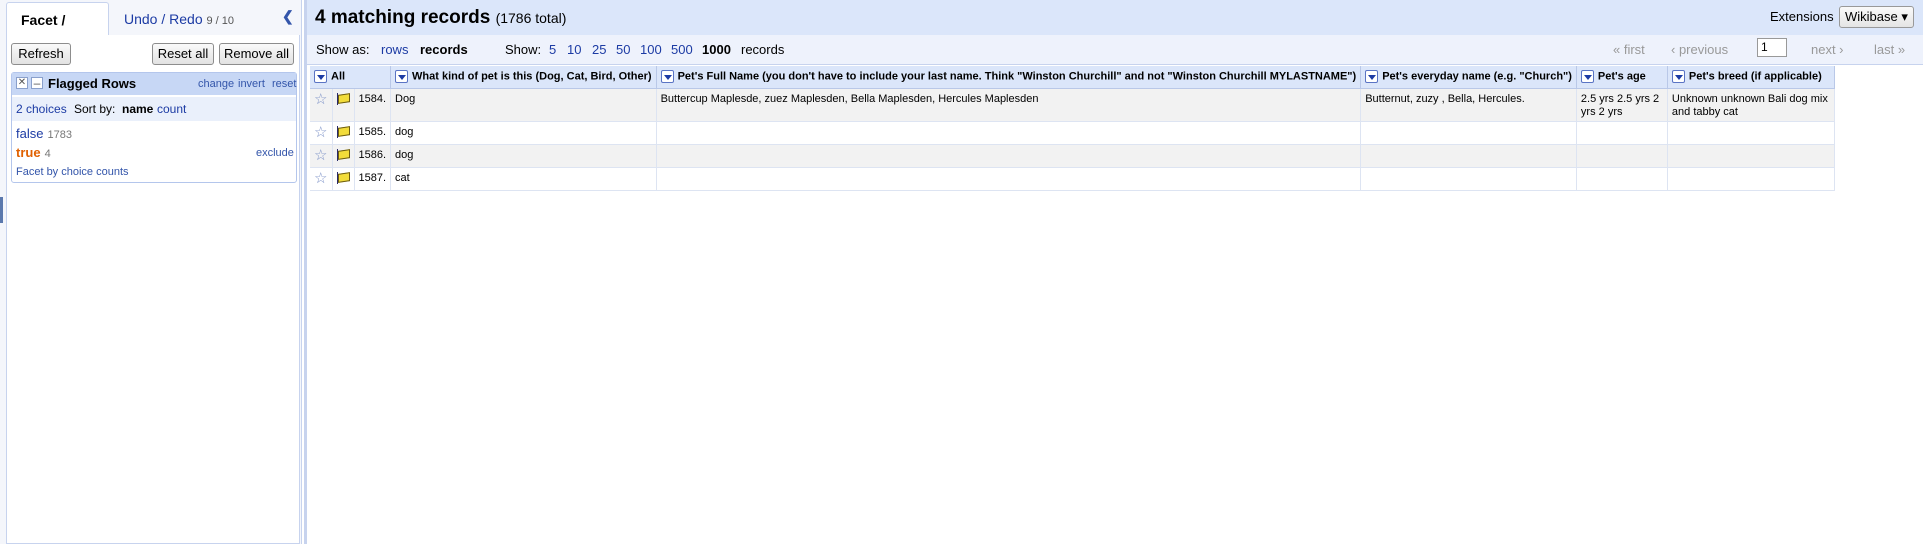  I want to click on collapse-left-panel-icon: ❮, so click(289, 17).